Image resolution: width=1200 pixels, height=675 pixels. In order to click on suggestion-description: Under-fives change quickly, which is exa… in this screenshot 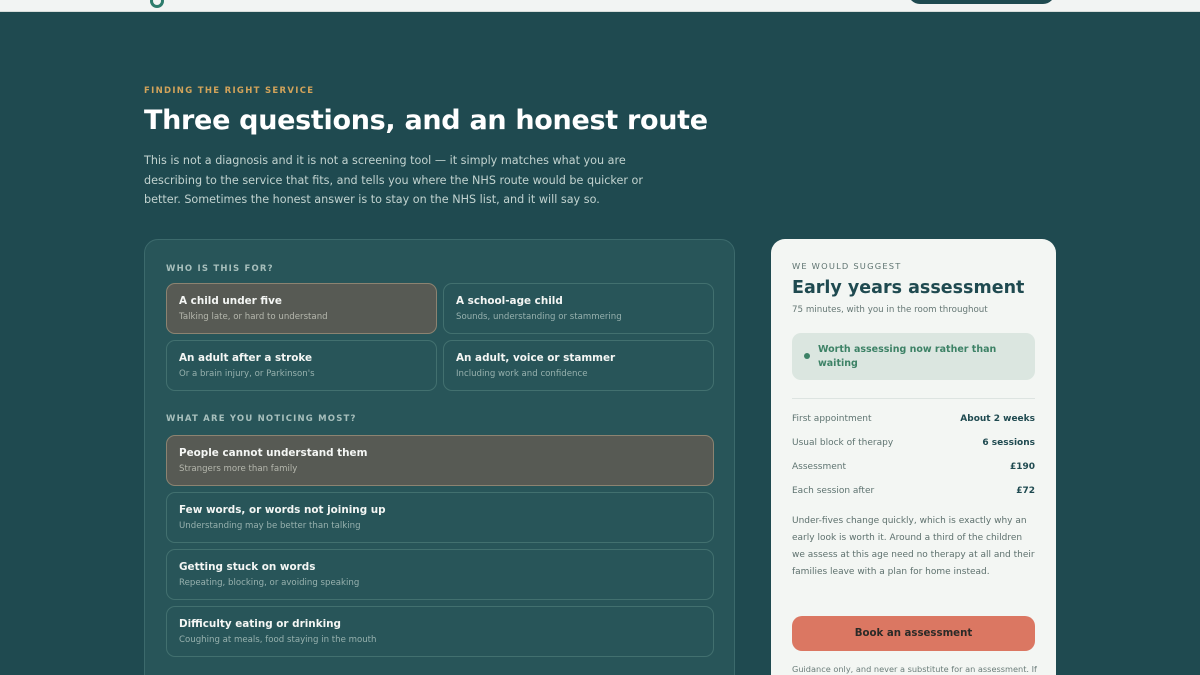, I will do `click(913, 546)`.